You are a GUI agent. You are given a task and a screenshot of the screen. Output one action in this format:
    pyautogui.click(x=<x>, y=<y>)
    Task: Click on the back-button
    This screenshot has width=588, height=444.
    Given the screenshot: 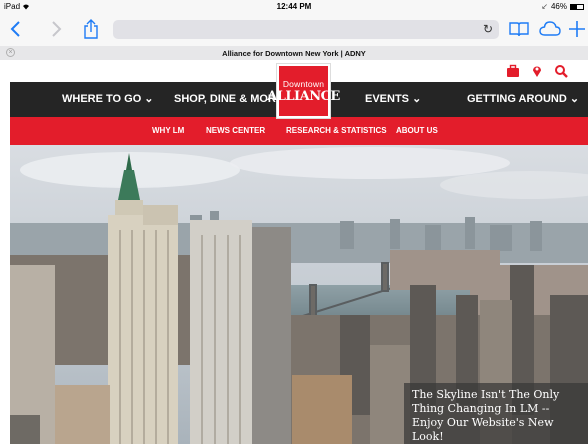 What is the action you would take?
    pyautogui.click(x=15, y=29)
    